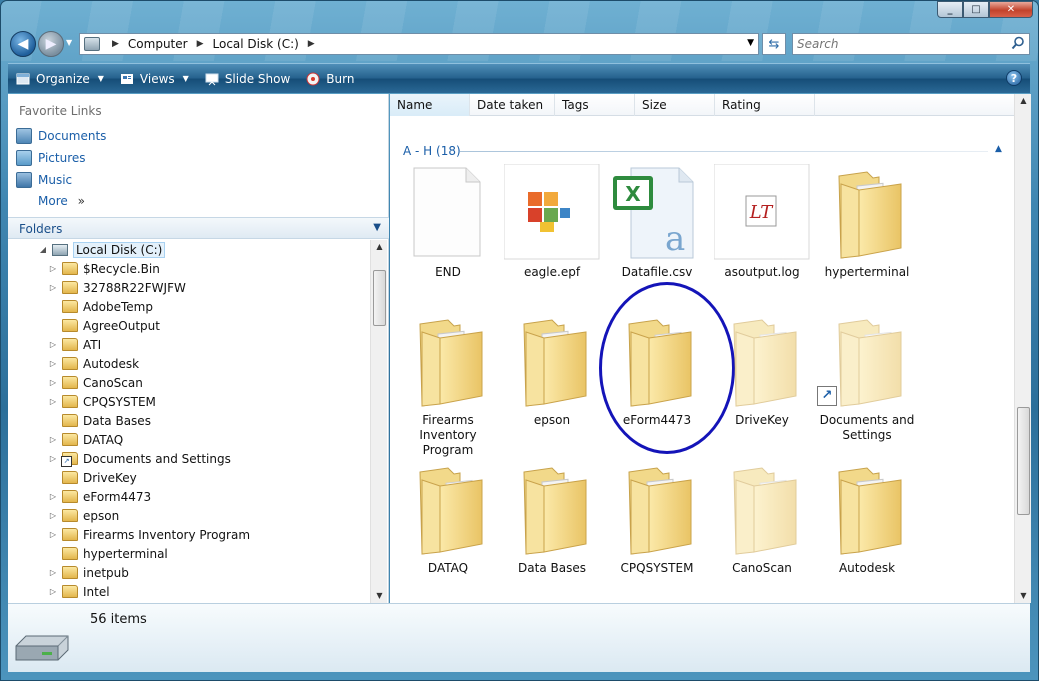 The image size is (1039, 681). What do you see at coordinates (867, 222) in the screenshot?
I see `folder-item: hyperterminal` at bounding box center [867, 222].